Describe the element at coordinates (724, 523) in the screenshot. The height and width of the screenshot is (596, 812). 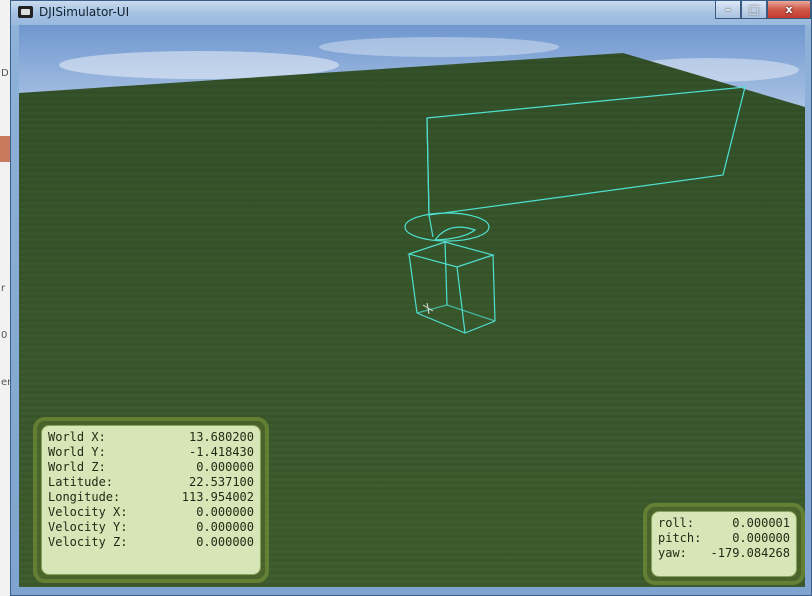
I see `readout-row-roll: roll: 0.000001` at that location.